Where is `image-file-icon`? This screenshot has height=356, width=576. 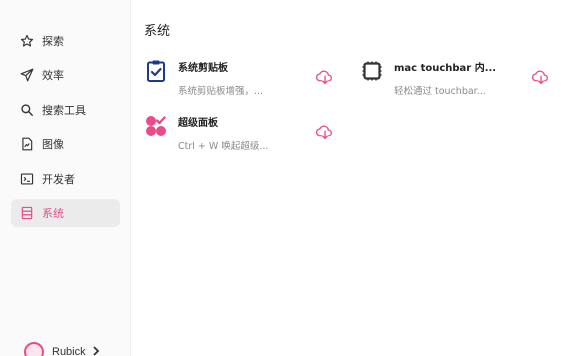 image-file-icon is located at coordinates (27, 144).